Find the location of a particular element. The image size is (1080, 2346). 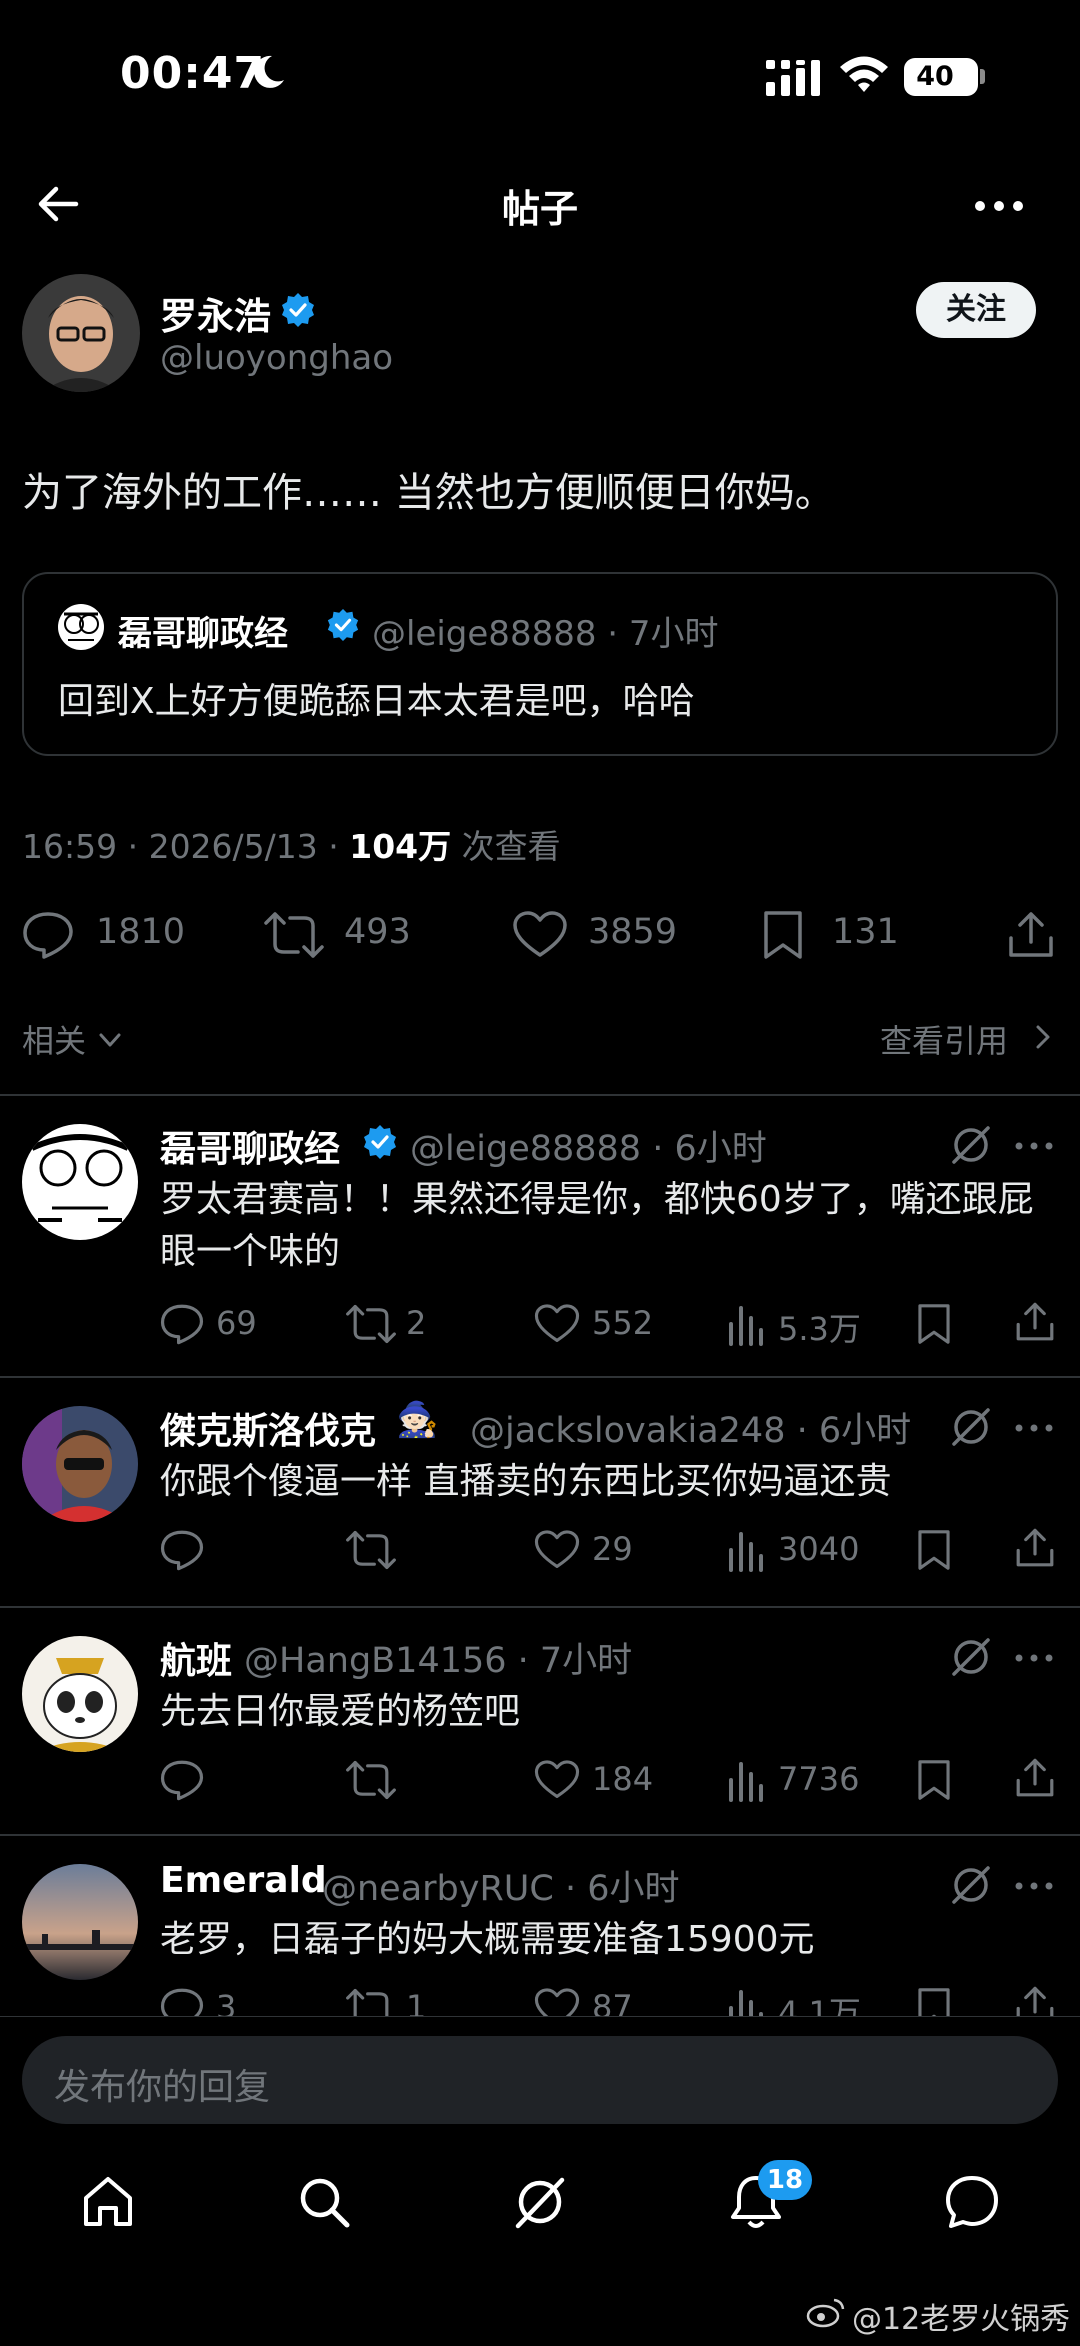

bookmark-button: 131 is located at coordinates (835, 935).